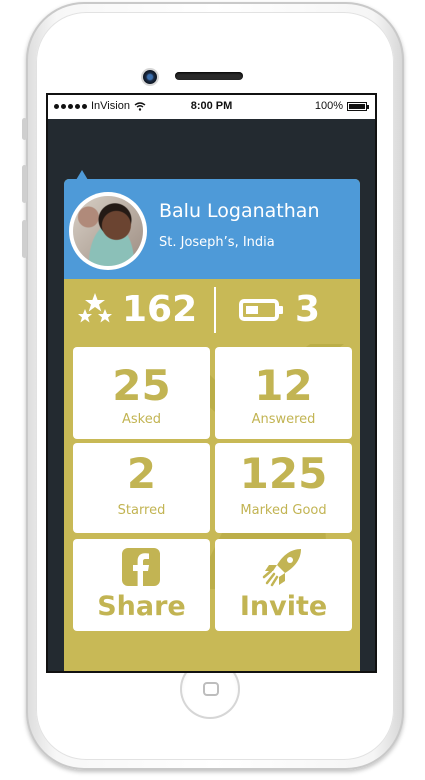 Image resolution: width=425 pixels, height=780 pixels. I want to click on share-button: Share, so click(141, 585).